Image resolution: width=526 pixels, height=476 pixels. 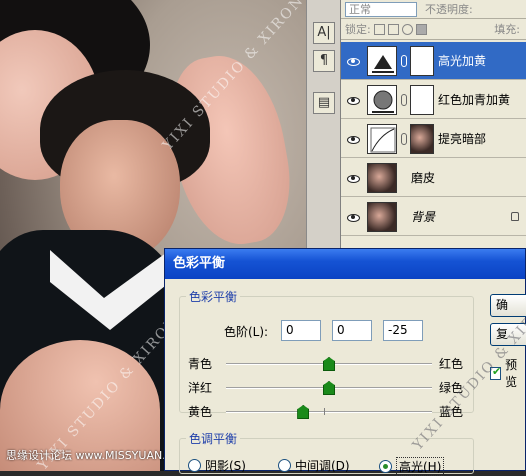 I want to click on lock-pixels-icon, so click(x=393, y=29).